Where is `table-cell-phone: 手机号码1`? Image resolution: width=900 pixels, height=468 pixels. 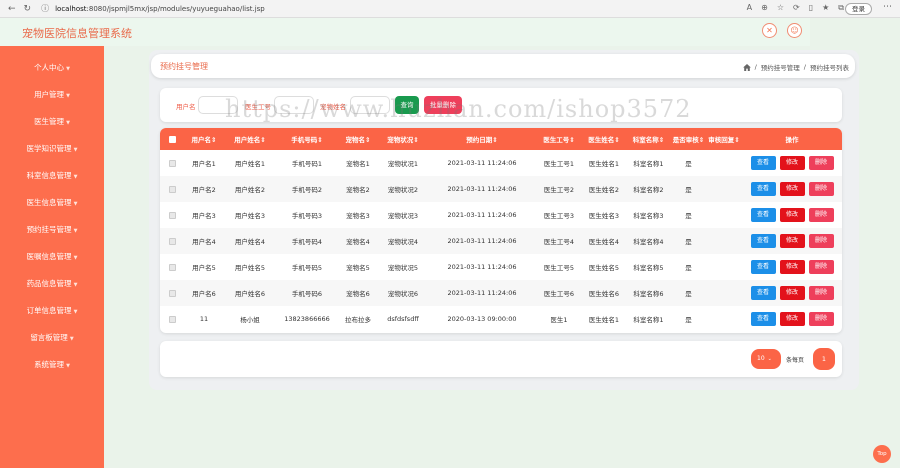 table-cell-phone: 手机号码1 is located at coordinates (307, 164).